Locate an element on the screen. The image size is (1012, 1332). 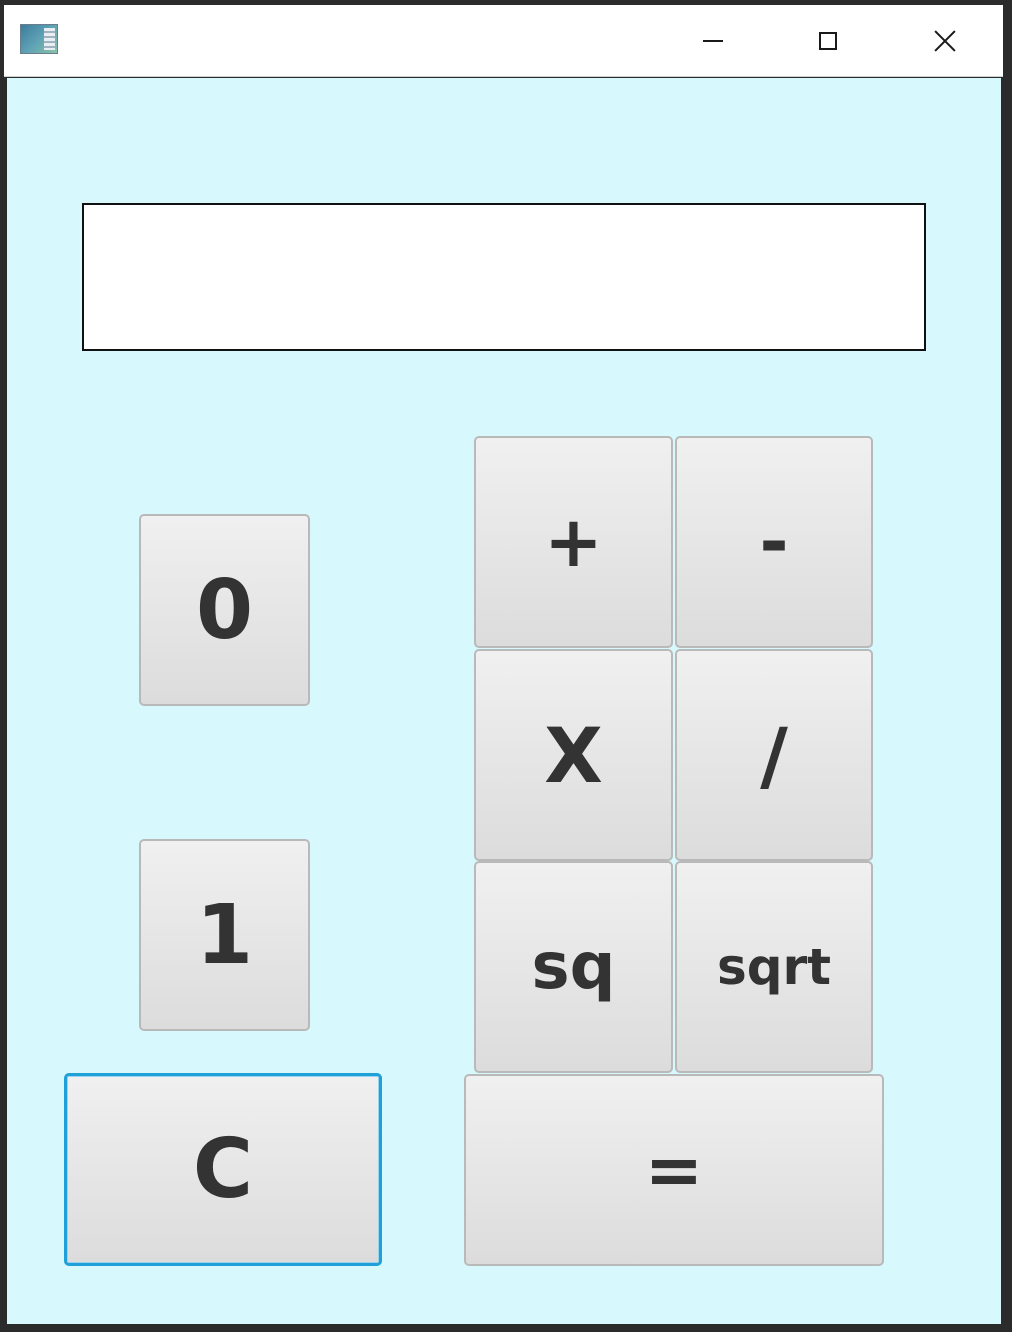
divide-button: / is located at coordinates (774, 755).